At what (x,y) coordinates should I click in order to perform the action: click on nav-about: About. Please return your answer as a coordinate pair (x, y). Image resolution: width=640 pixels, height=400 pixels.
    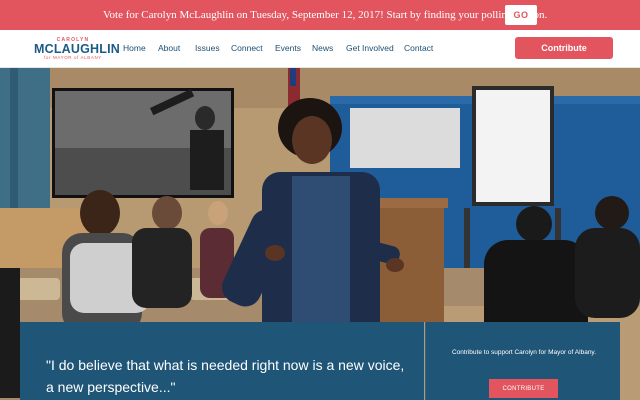
    Looking at the image, I should click on (169, 48).